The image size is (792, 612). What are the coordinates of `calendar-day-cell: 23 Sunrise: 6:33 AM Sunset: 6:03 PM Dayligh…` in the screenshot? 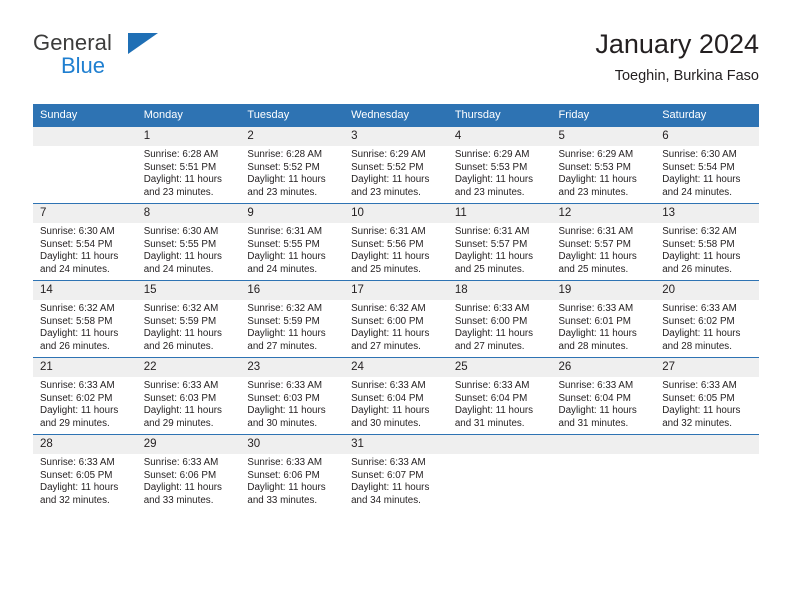 It's located at (292, 396).